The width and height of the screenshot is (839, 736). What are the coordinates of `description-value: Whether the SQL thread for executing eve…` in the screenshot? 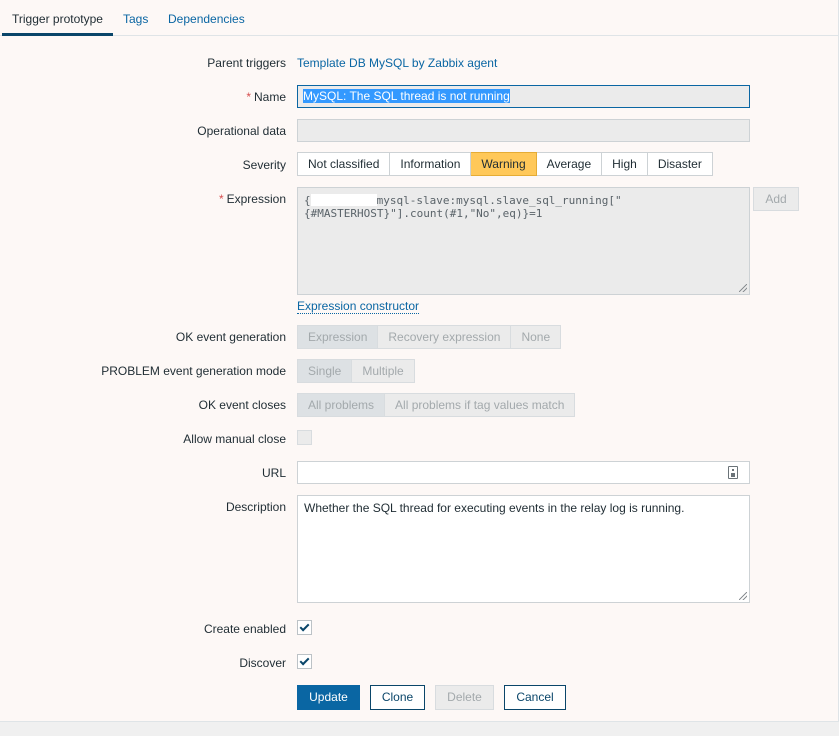 It's located at (494, 508).